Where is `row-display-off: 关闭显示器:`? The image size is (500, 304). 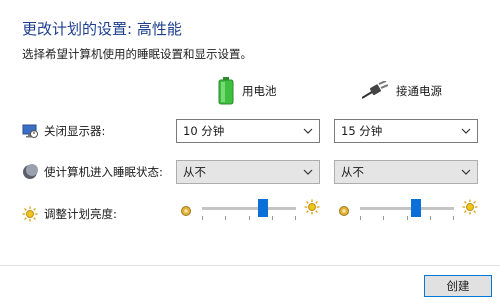 row-display-off: 关闭显示器: is located at coordinates (63, 131).